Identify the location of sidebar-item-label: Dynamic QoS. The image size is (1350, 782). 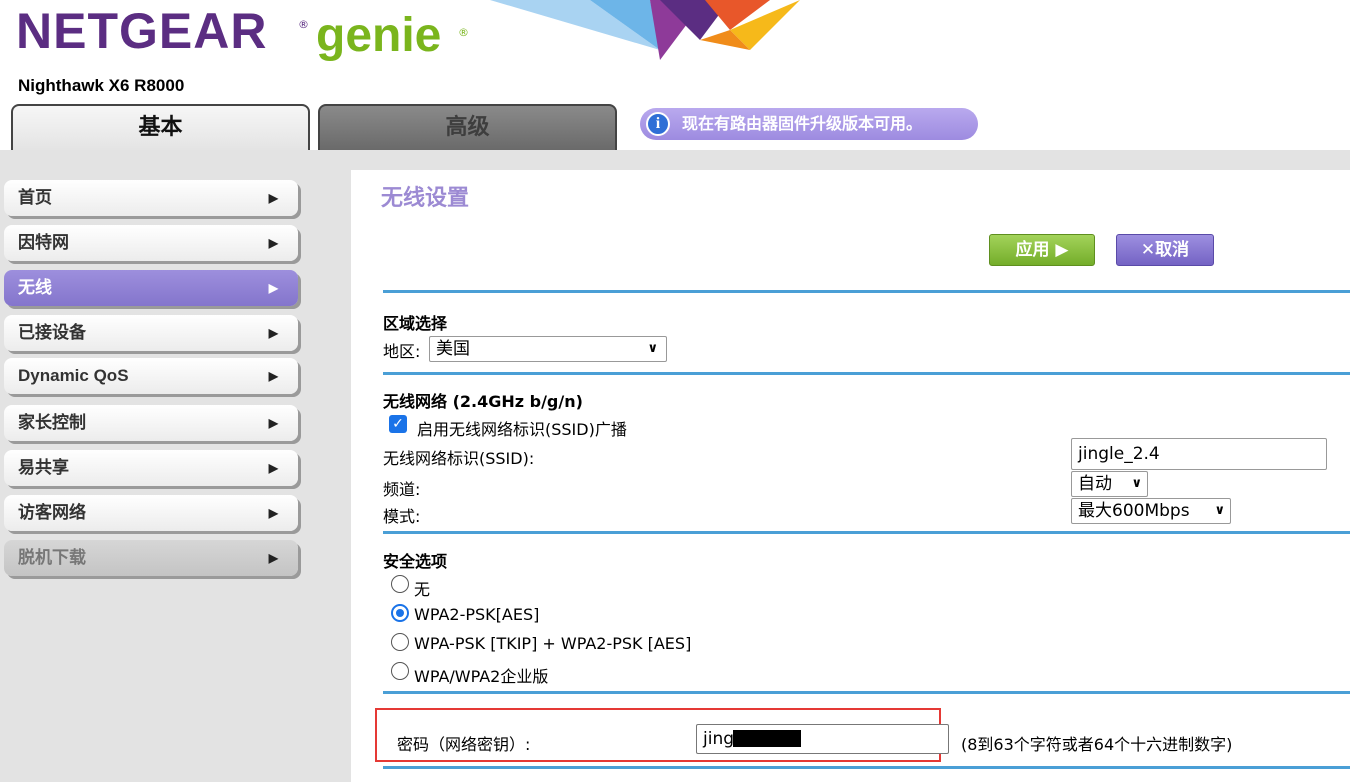
(73, 375).